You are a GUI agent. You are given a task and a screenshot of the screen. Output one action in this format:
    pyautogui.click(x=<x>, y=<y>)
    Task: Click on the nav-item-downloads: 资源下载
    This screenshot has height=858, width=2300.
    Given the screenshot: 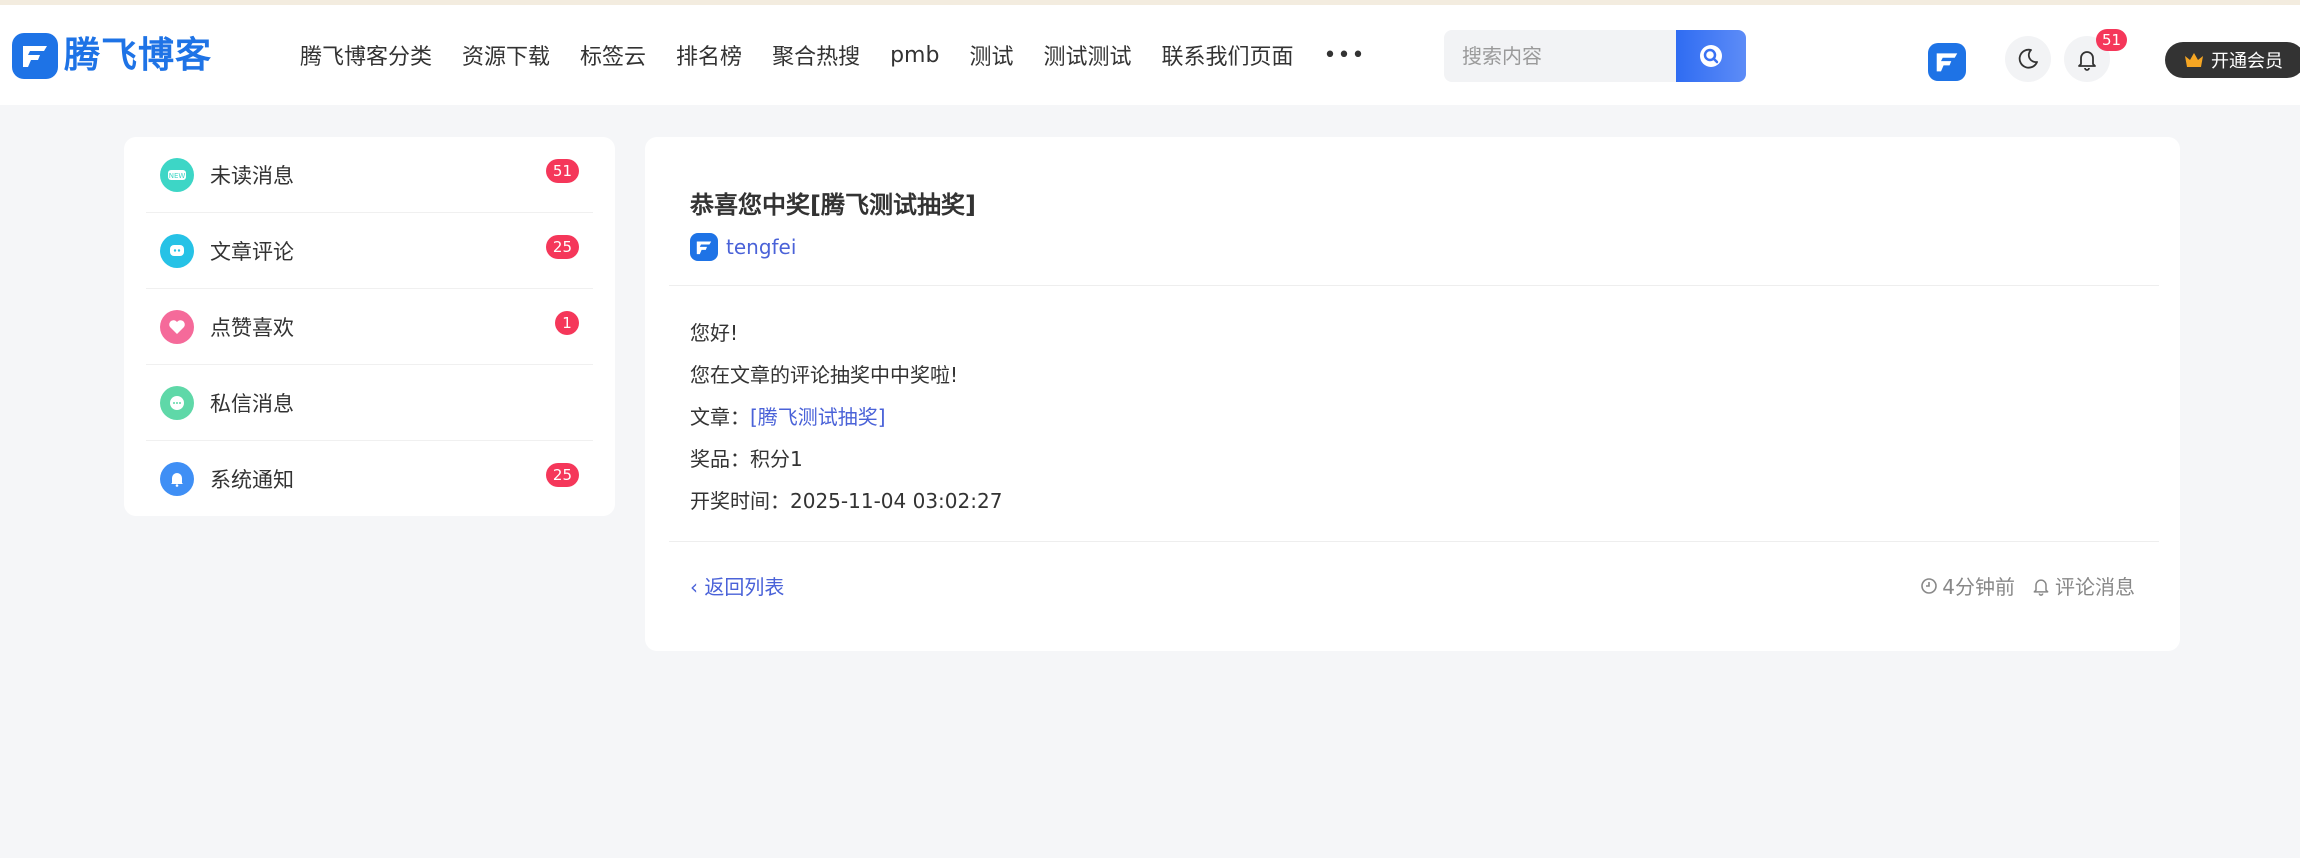 What is the action you would take?
    pyautogui.click(x=506, y=55)
    